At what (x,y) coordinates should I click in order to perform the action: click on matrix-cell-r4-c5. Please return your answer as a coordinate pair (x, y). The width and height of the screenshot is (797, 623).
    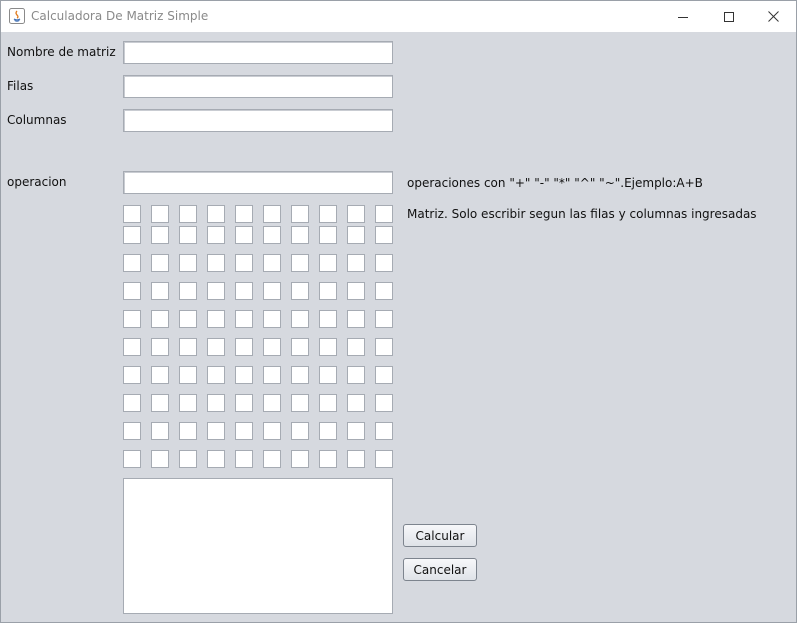
    Looking at the image, I should click on (244, 291).